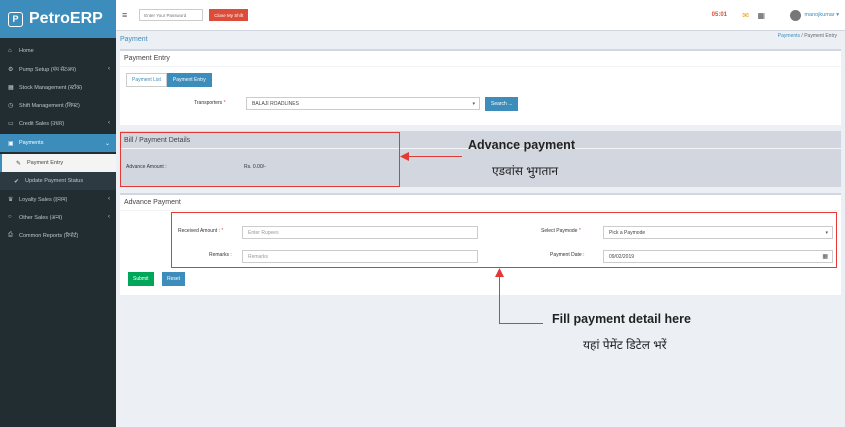  I want to click on trophy-icon: ♛, so click(11, 199).